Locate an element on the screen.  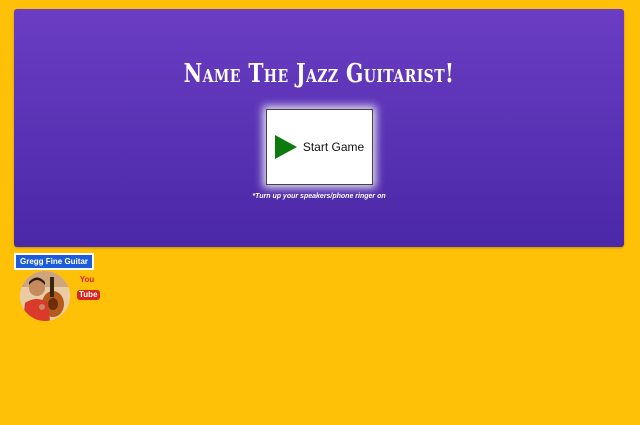
start-game-button: Start Game is located at coordinates (319, 147).